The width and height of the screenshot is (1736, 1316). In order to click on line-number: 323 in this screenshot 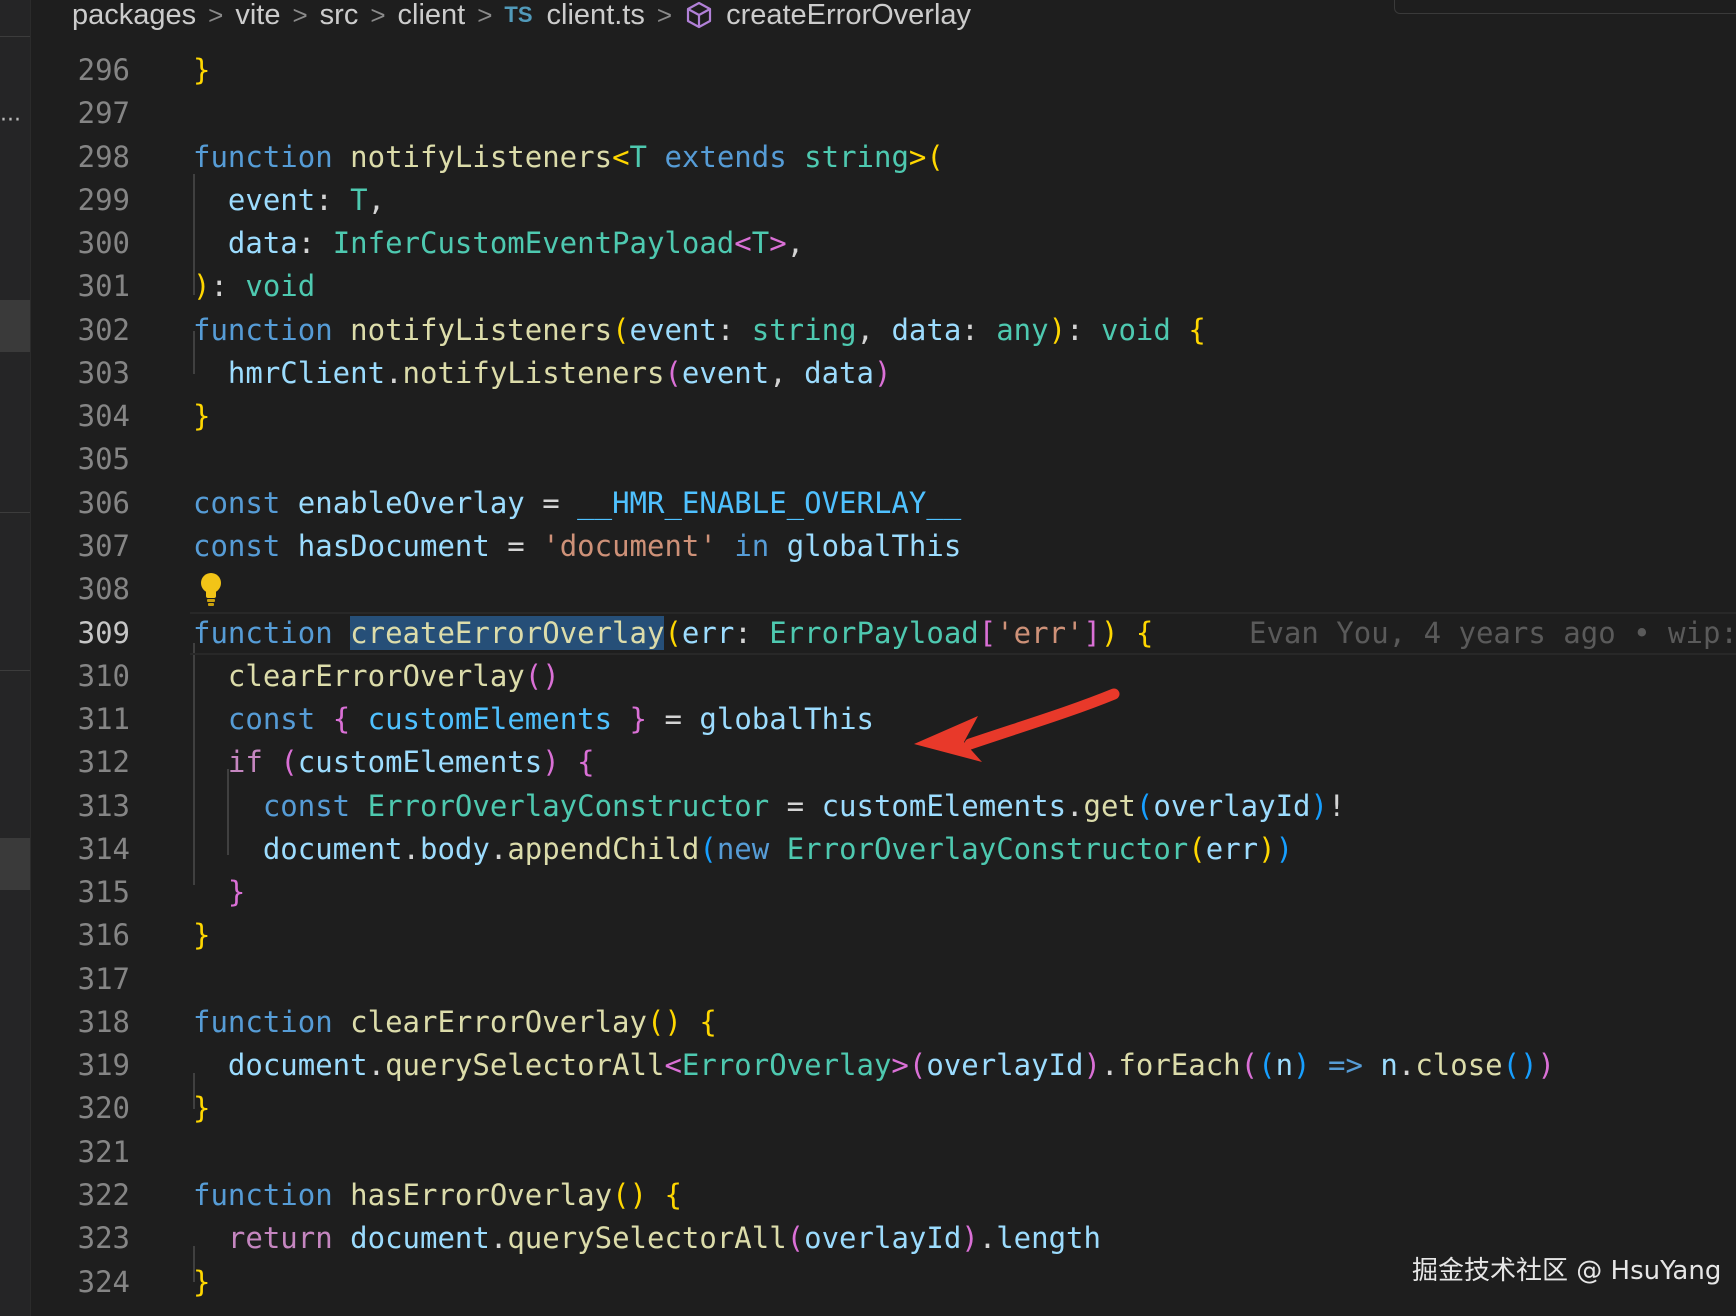, I will do `click(80, 1238)`.